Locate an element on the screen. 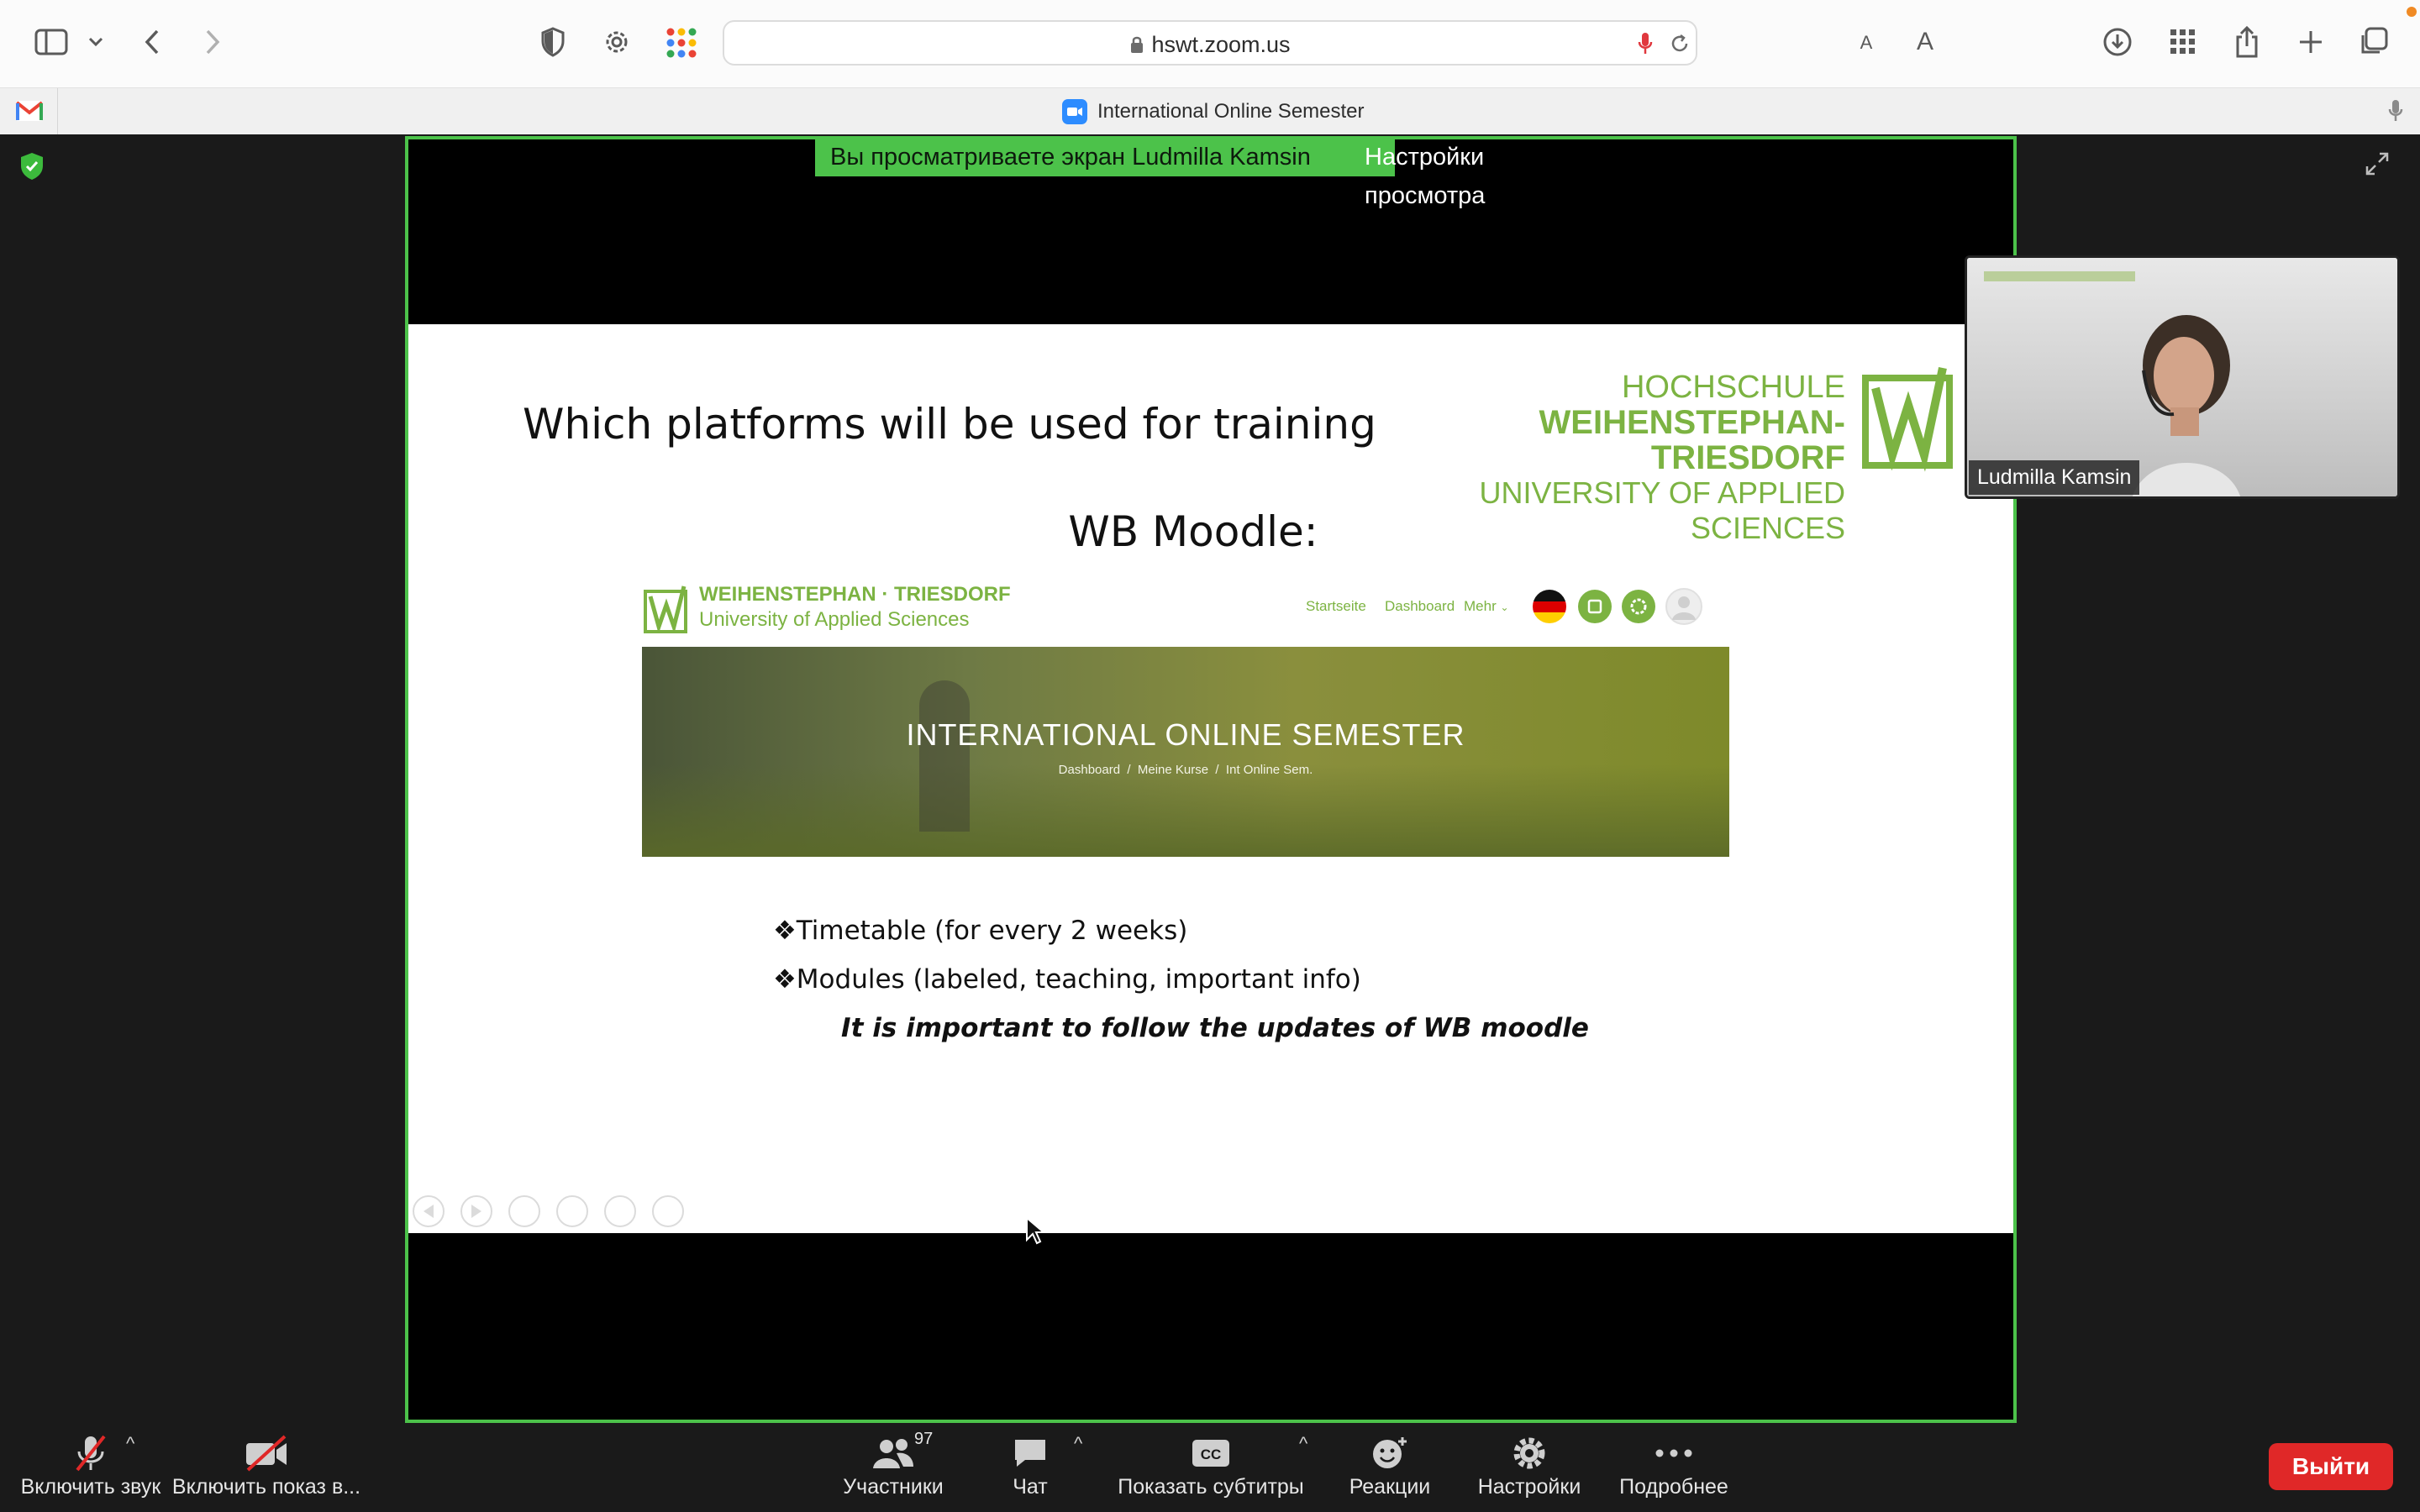  browser-toolbar: hswt.zoom.us A A is located at coordinates (1210, 43).